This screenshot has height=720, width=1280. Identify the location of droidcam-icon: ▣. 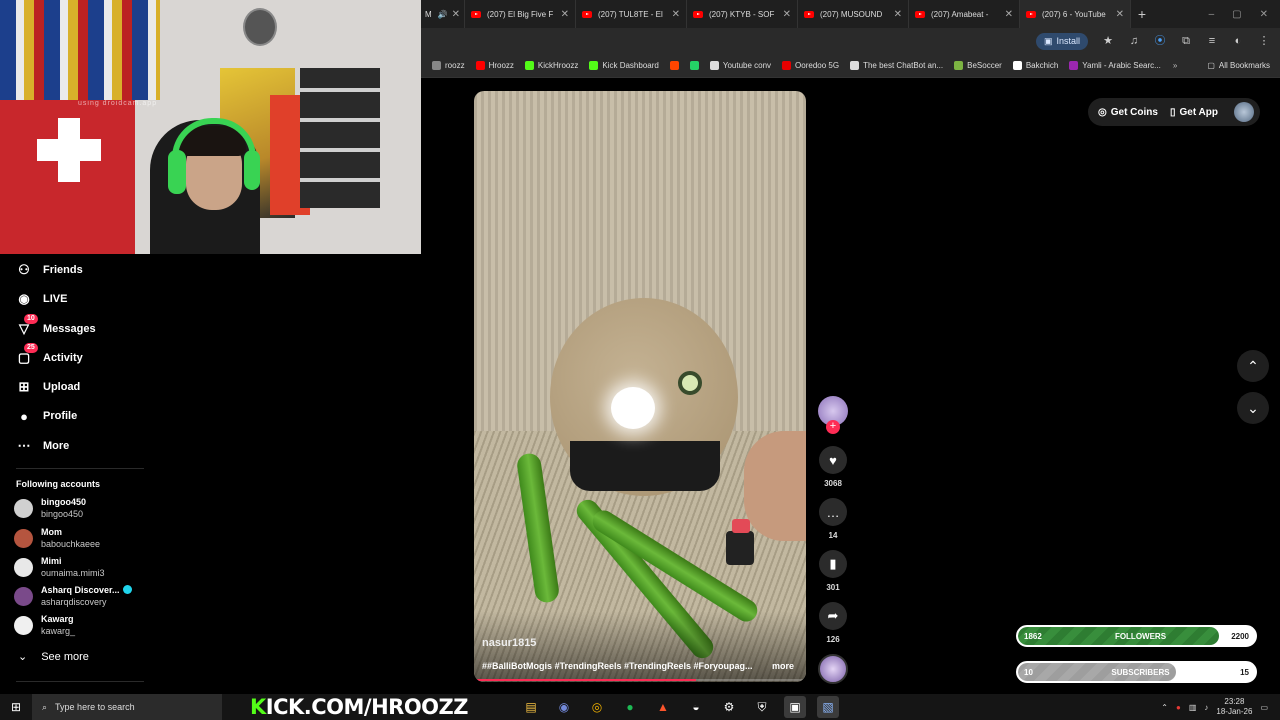
(795, 707).